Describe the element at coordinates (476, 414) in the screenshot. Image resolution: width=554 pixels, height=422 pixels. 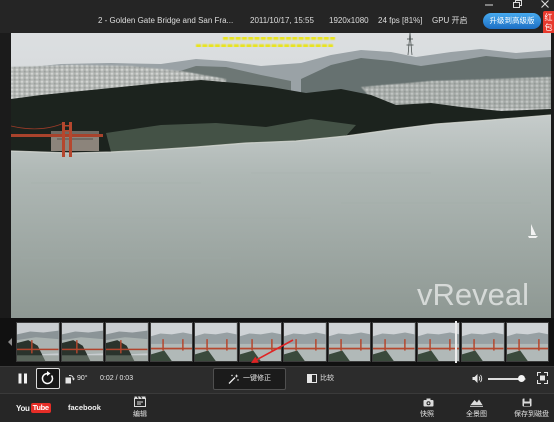
I see `panorama-label: 全景图` at that location.